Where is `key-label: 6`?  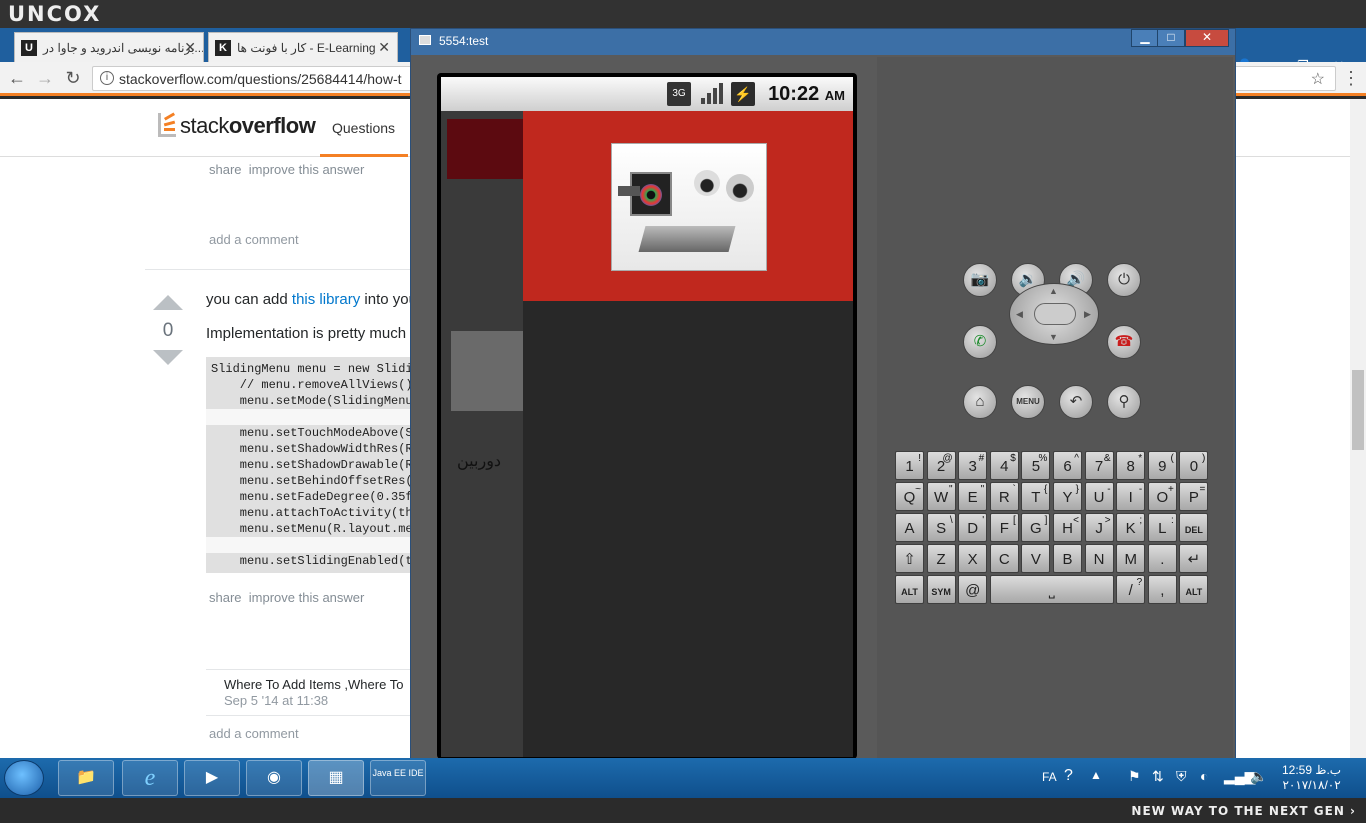
key-label: 6 is located at coordinates (1067, 466).